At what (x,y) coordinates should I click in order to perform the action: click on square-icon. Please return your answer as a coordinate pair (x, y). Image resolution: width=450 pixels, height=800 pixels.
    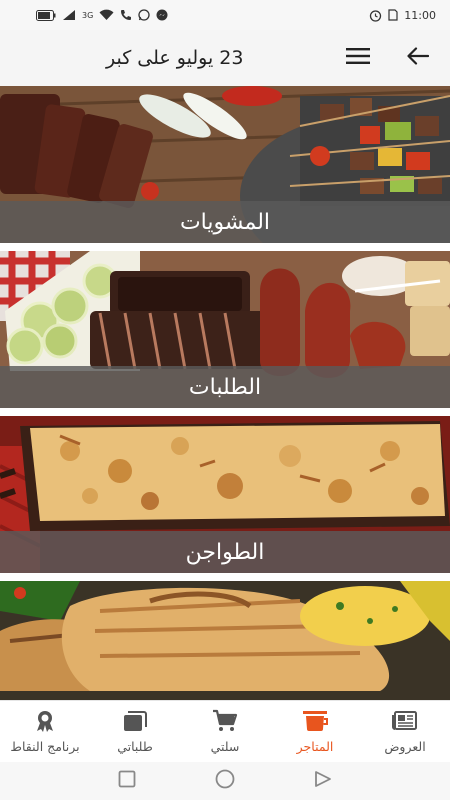
    Looking at the image, I should click on (127, 781).